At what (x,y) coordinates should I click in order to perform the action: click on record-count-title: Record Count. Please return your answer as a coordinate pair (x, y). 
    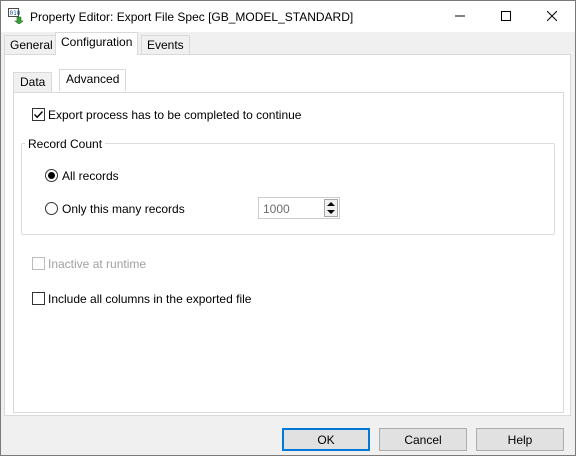
    Looking at the image, I should click on (65, 144).